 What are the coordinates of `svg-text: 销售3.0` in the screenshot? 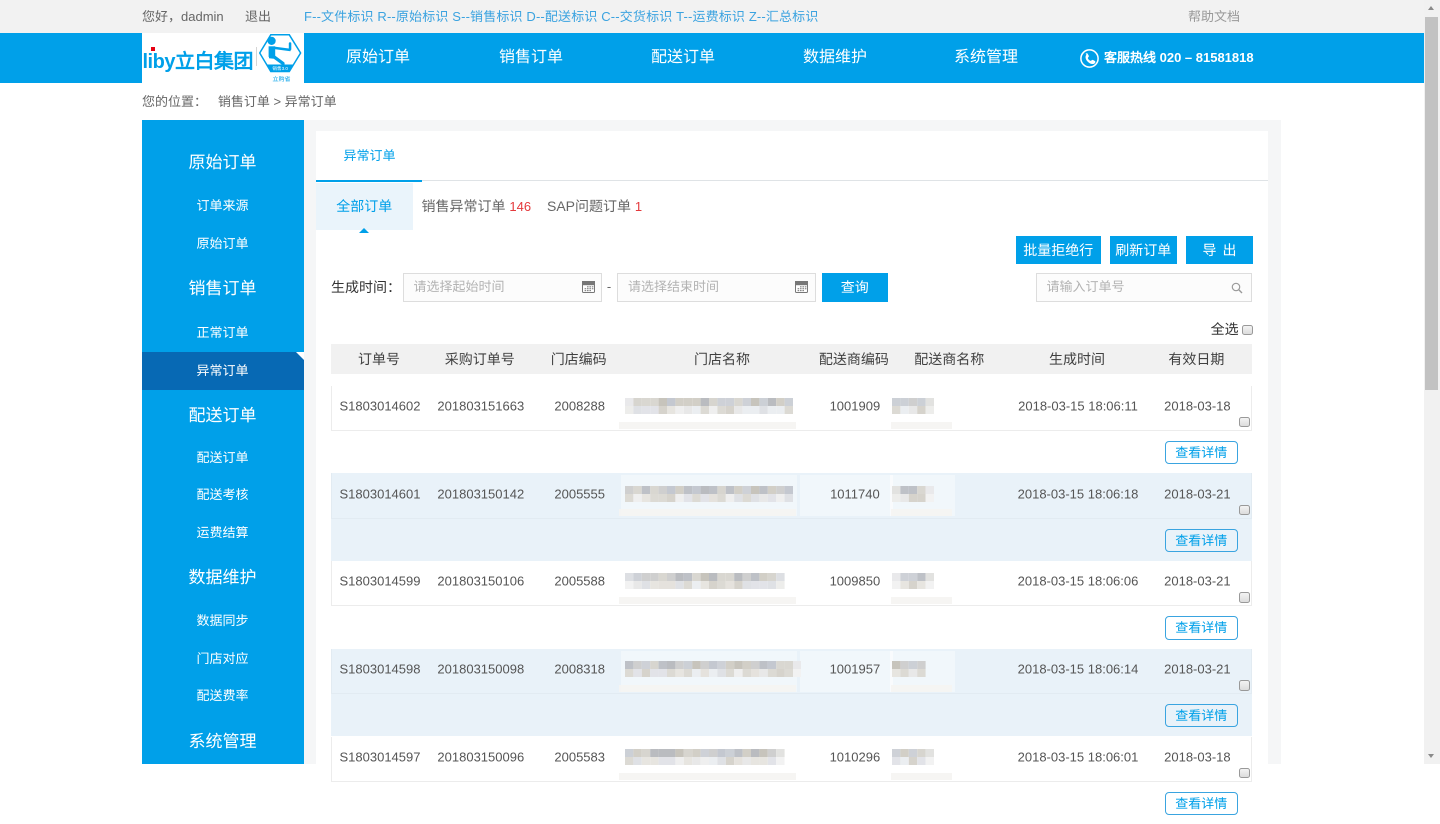 It's located at (280, 67).